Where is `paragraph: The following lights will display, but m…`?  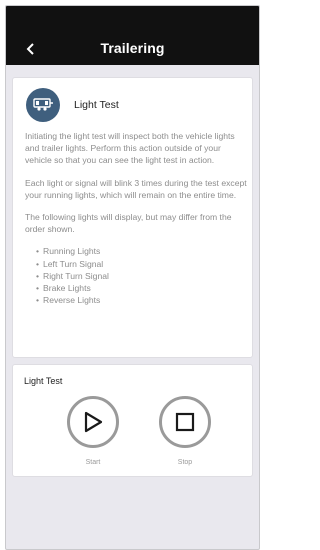
paragraph: The following lights will display, but m… is located at coordinates (128, 223).